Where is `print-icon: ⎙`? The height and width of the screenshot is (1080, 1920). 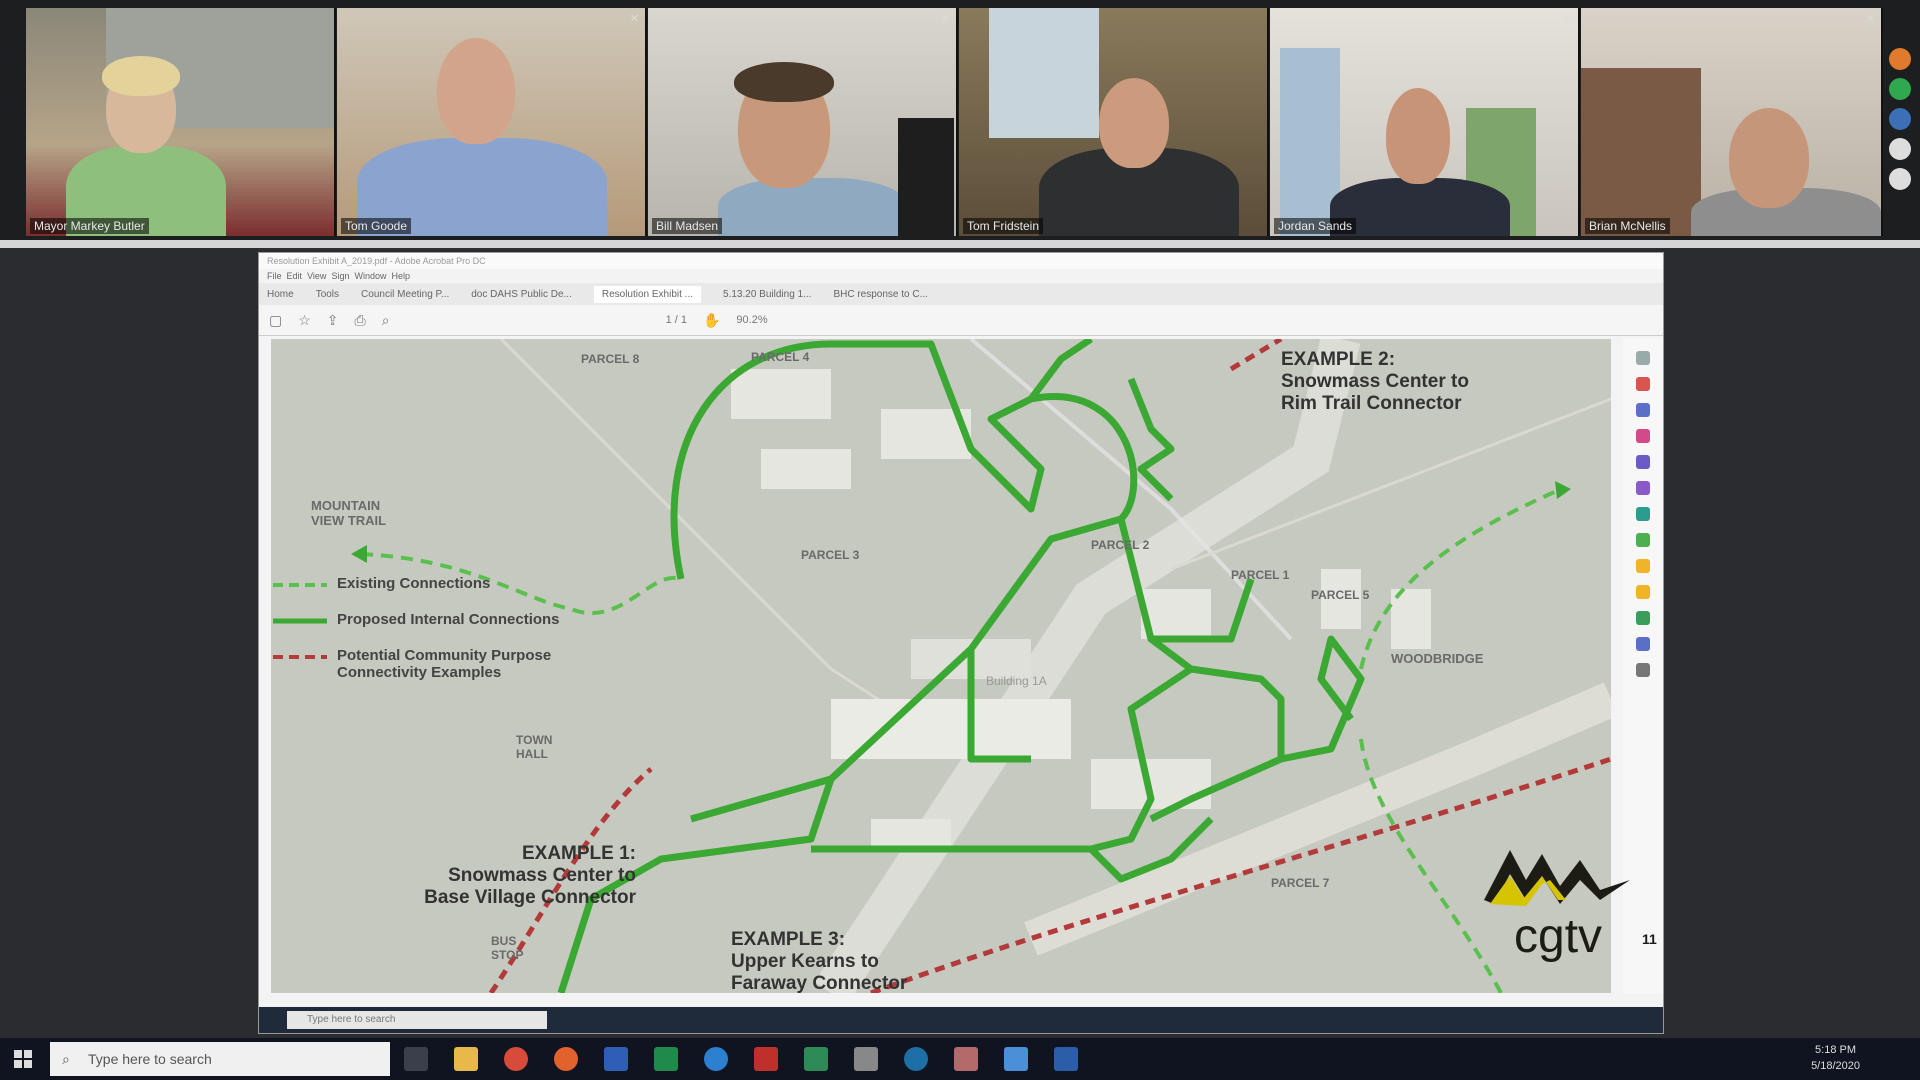 print-icon: ⎙ is located at coordinates (360, 320).